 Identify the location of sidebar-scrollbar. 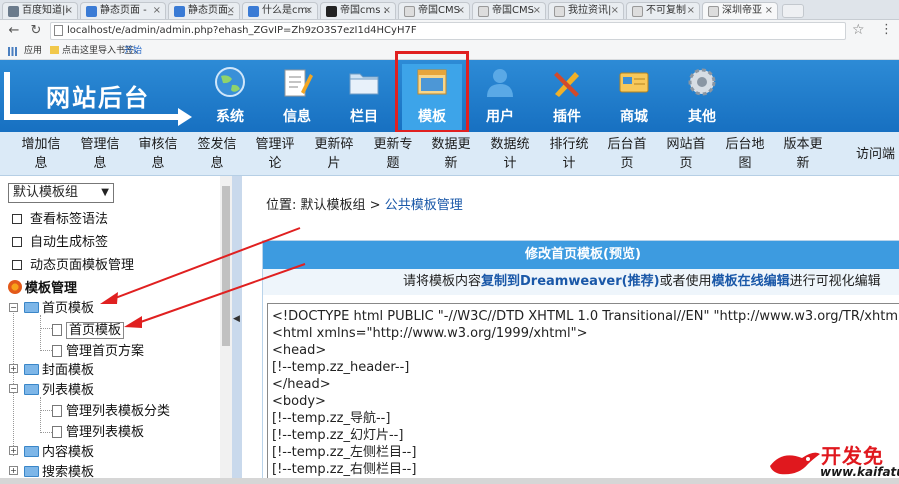
(226, 330).